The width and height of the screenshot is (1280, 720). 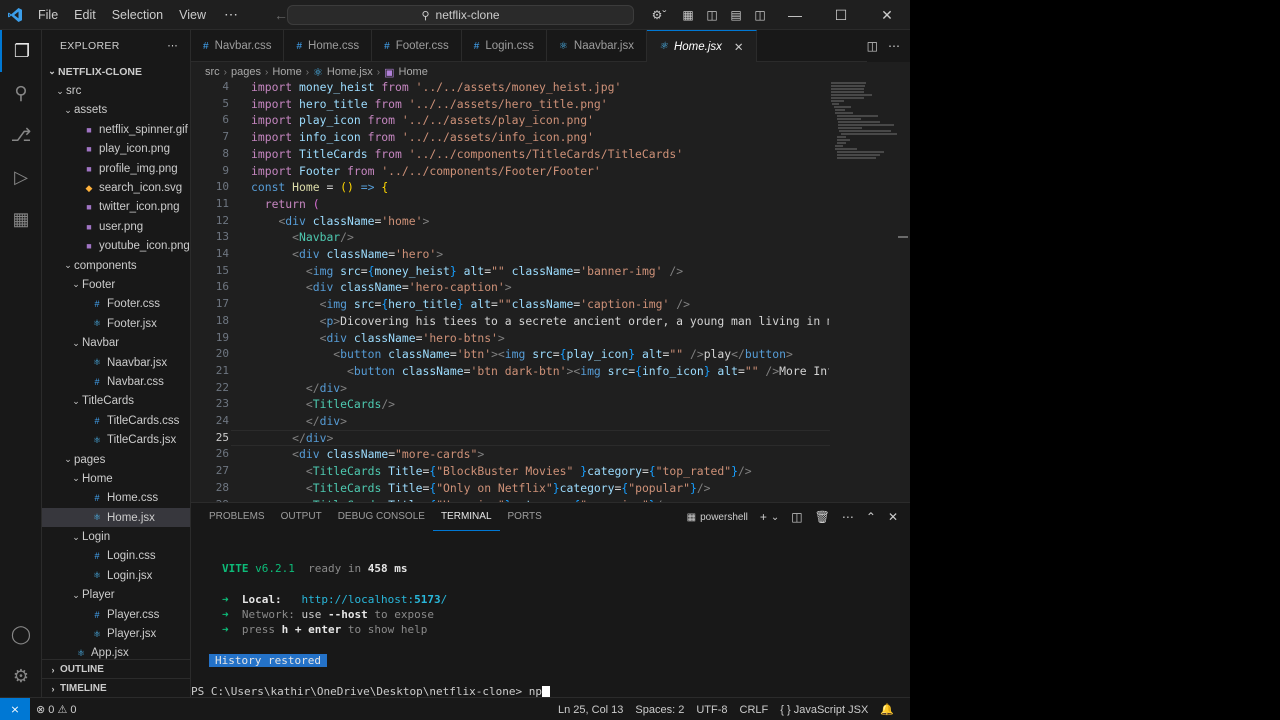 I want to click on tab-naavbar-jsx: ⚛ Naavbar.jsx, so click(x=597, y=46).